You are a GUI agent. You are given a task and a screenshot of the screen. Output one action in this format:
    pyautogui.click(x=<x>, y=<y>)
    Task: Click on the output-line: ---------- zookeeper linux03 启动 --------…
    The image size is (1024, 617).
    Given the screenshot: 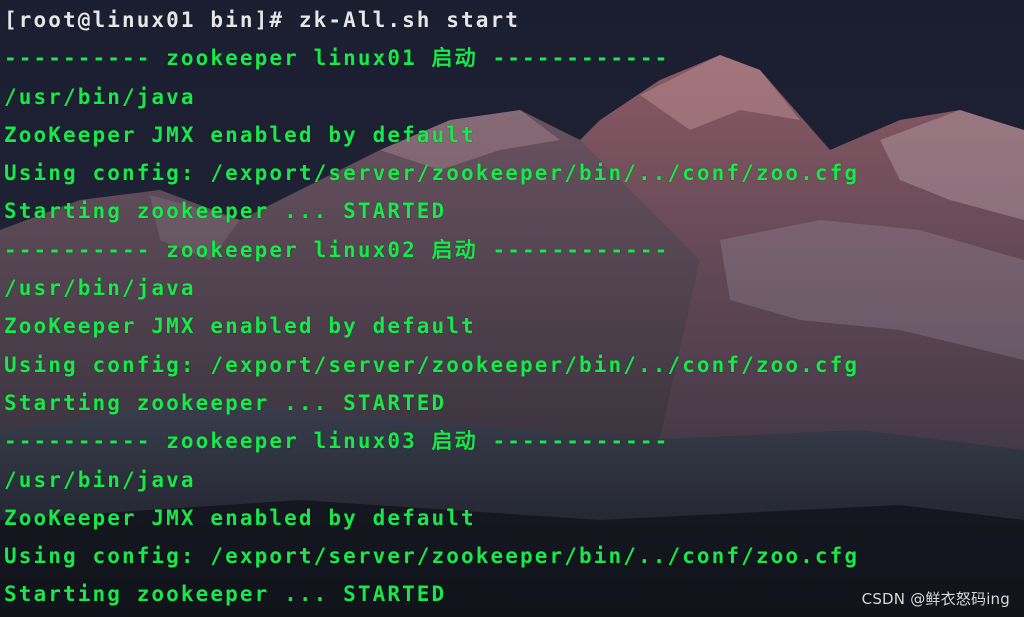 What is the action you would take?
    pyautogui.click(x=337, y=441)
    